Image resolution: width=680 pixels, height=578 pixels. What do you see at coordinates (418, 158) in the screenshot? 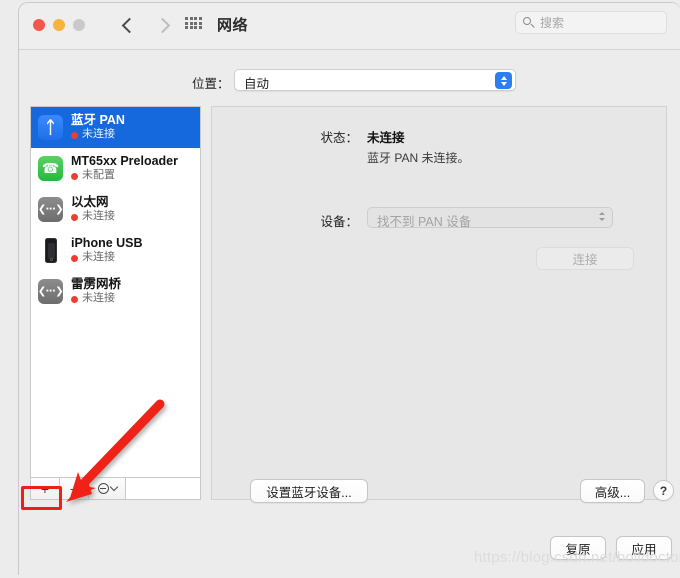
I see `status-description: 蓝牙 PAN 未连接。` at bounding box center [418, 158].